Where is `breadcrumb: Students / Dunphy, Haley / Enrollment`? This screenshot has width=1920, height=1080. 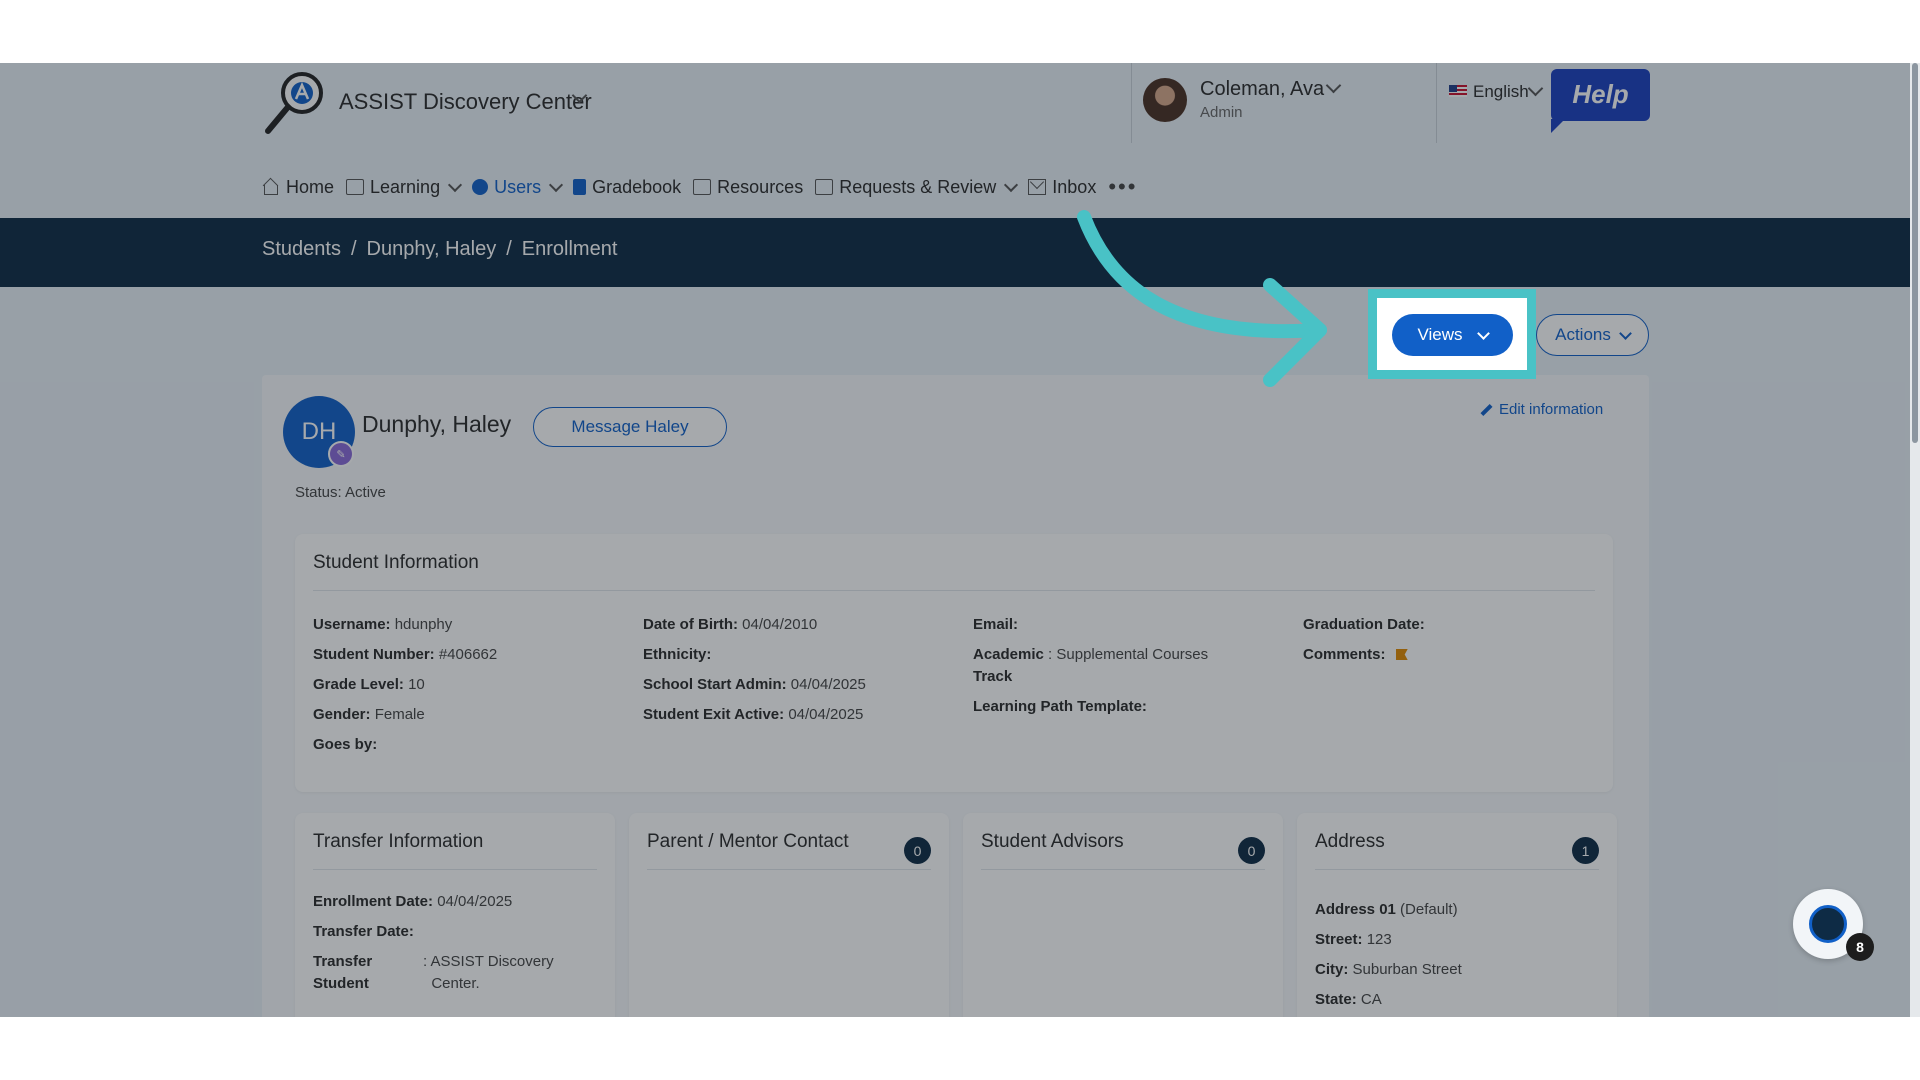 breadcrumb: Students / Dunphy, Haley / Enrollment is located at coordinates (439, 249).